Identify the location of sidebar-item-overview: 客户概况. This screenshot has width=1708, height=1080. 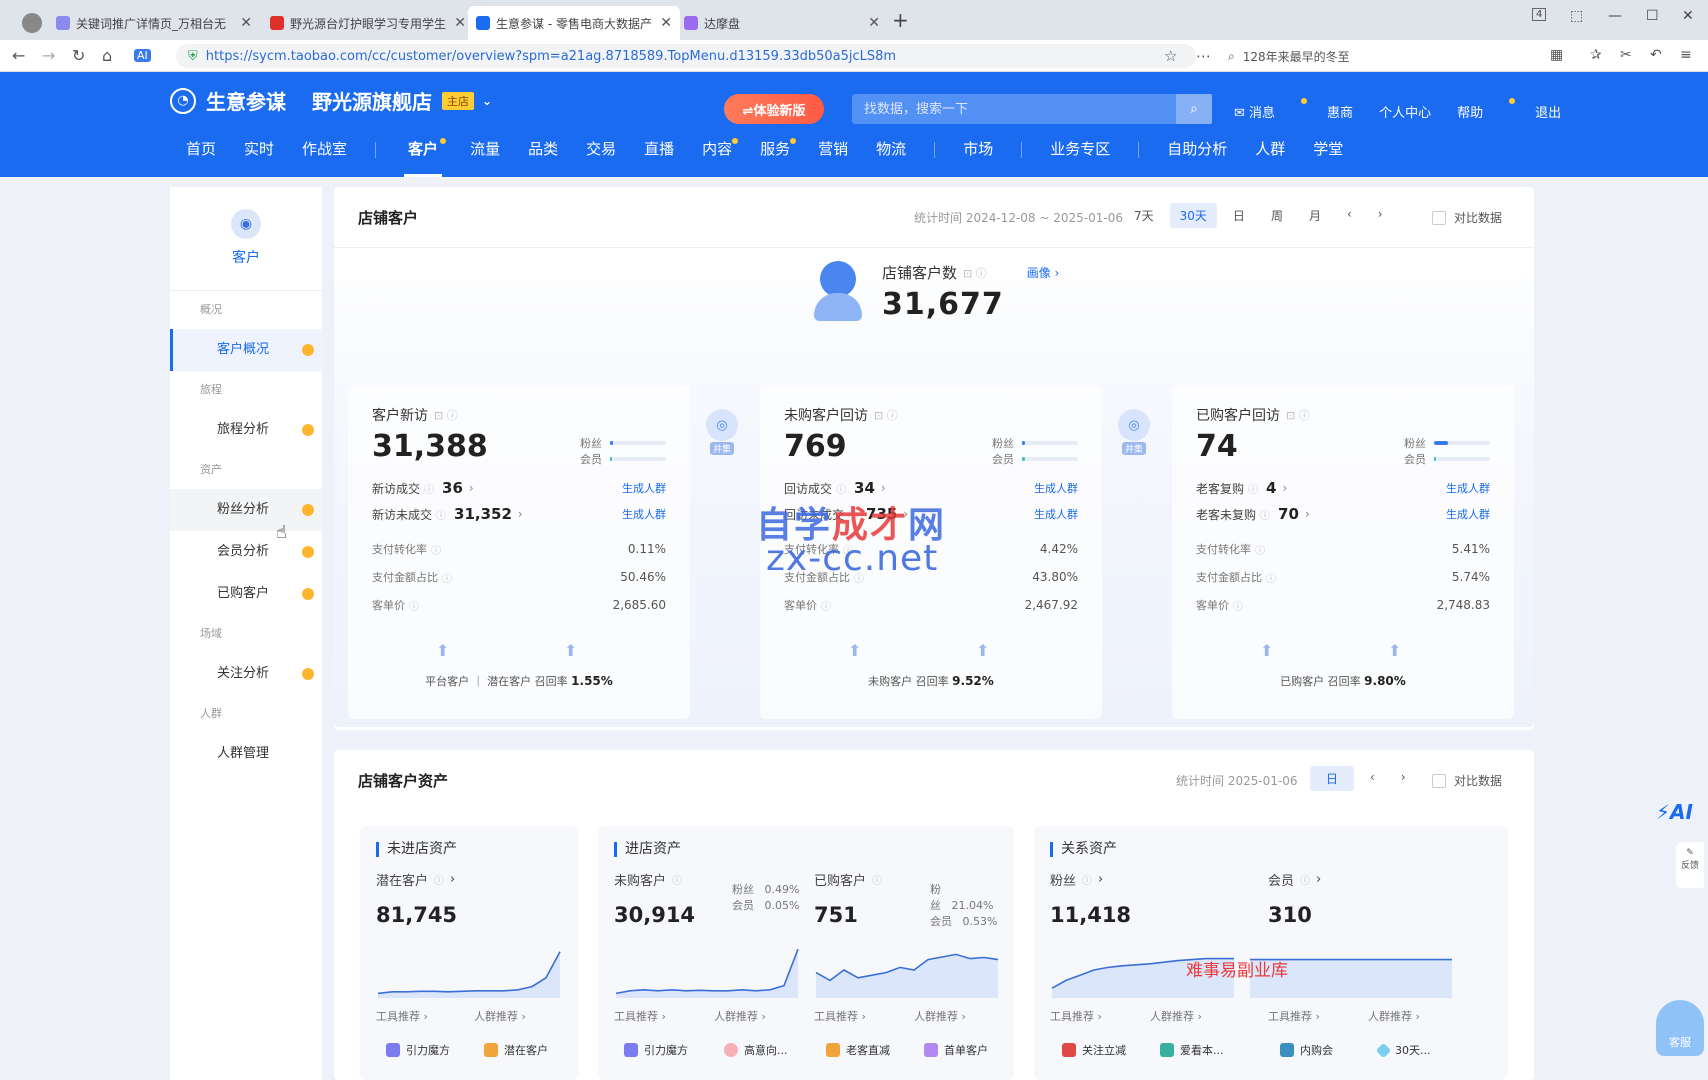
(246, 350).